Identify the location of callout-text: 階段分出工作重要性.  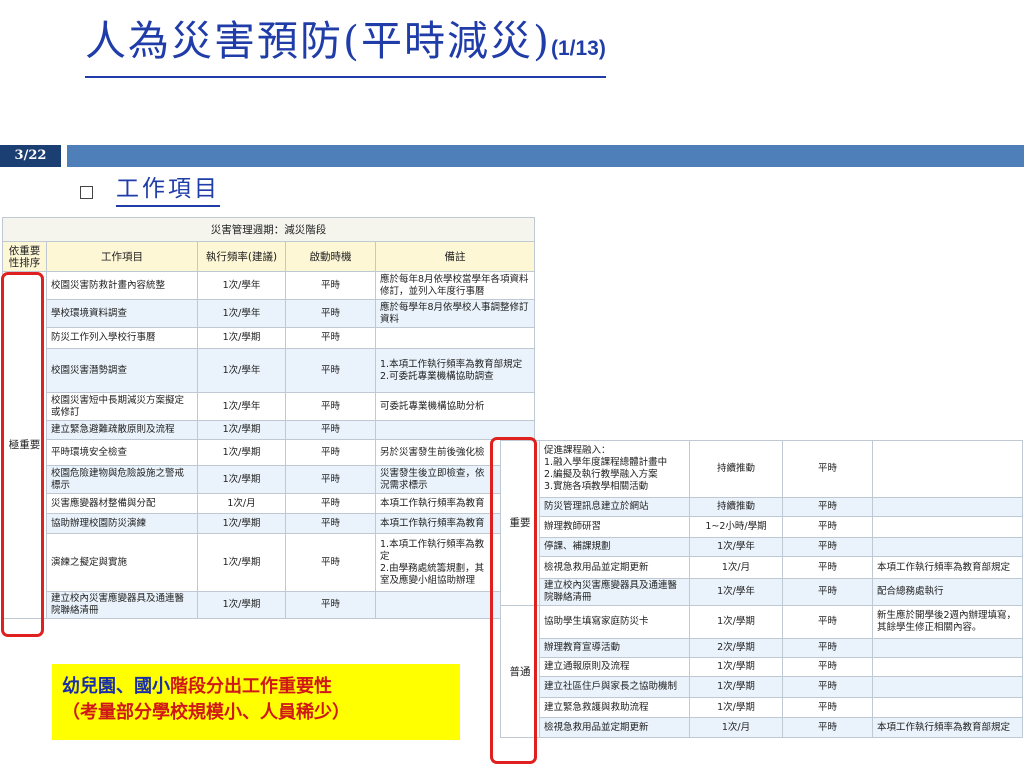
(251, 686).